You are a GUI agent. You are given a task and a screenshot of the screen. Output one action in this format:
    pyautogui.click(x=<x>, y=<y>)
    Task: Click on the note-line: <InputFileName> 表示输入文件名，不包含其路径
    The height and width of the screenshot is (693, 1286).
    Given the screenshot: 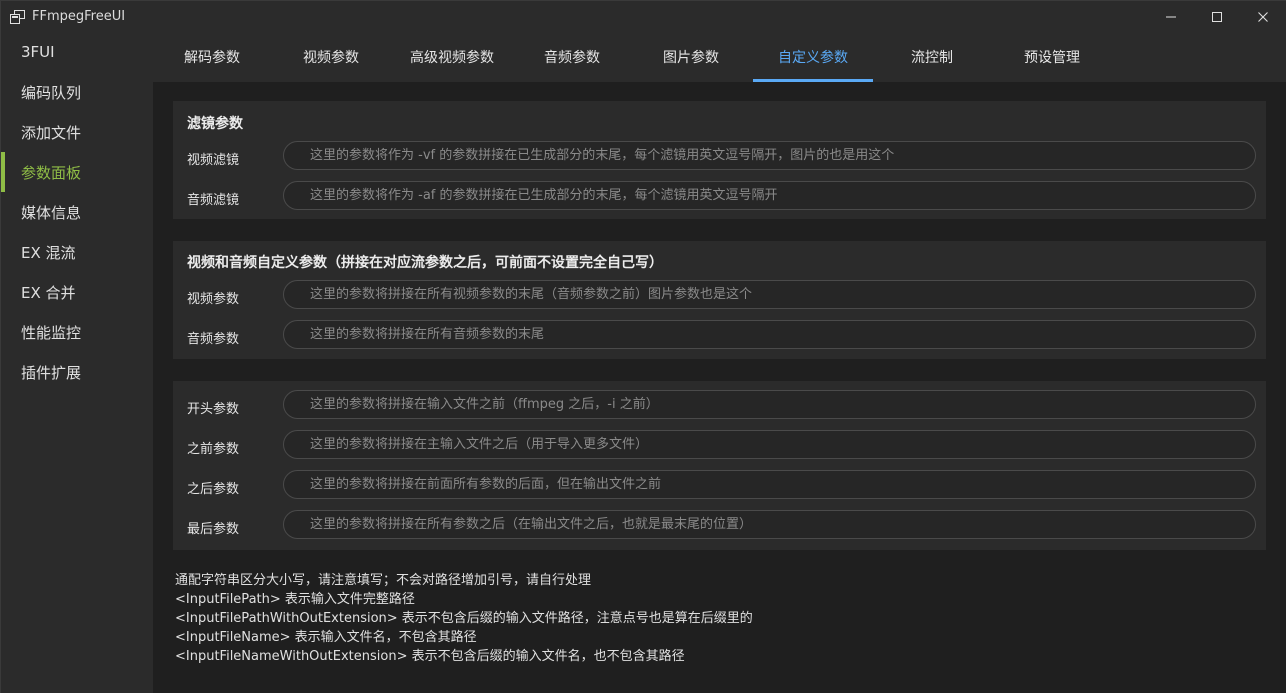 What is the action you would take?
    pyautogui.click(x=326, y=637)
    